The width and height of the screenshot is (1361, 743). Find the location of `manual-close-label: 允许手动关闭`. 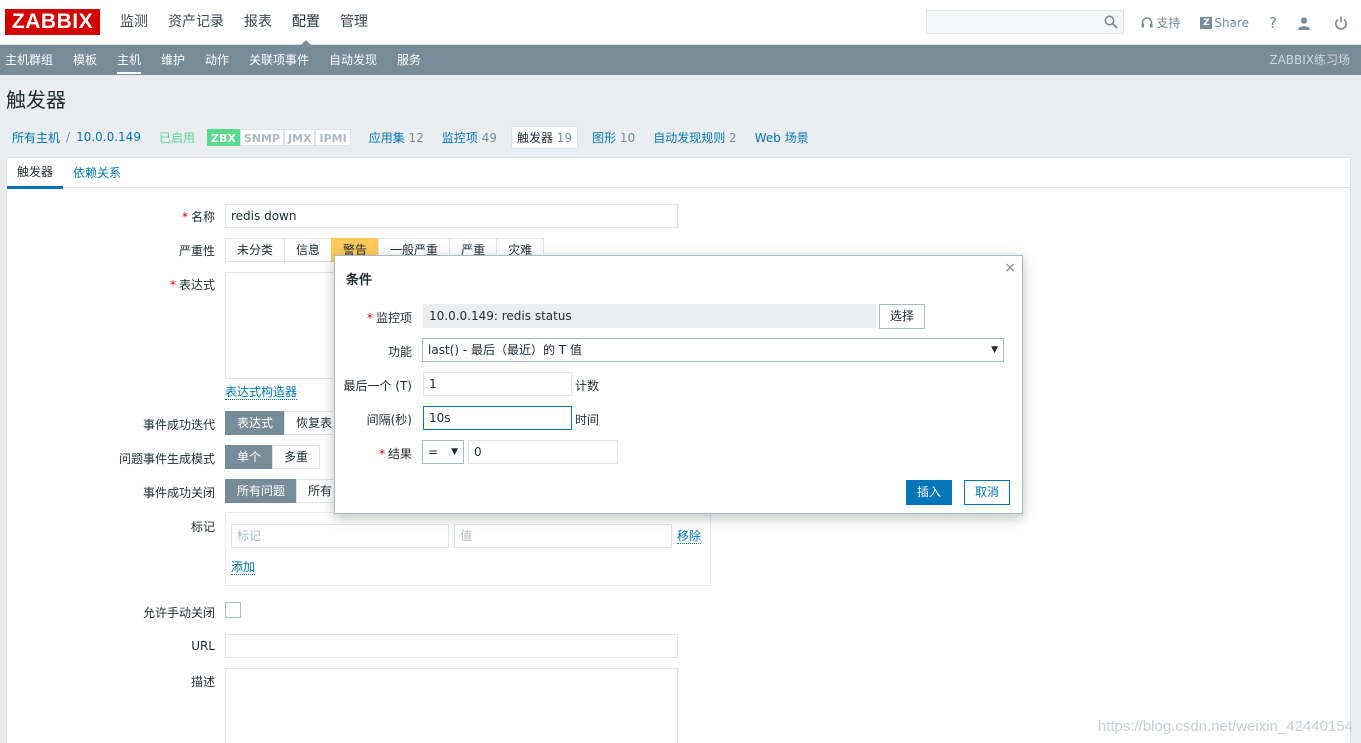

manual-close-label: 允许手动关闭 is located at coordinates (178, 613).